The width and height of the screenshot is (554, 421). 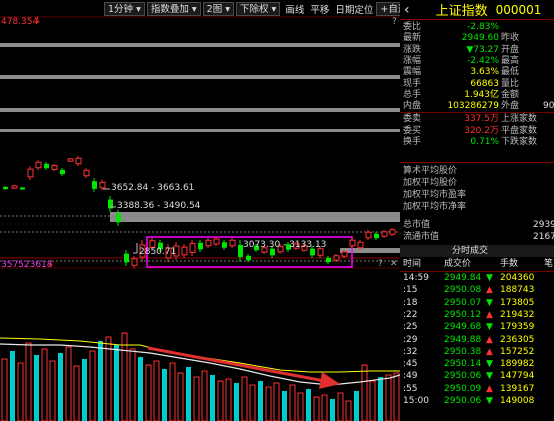 I want to click on pan-button: 平移, so click(x=319, y=9).